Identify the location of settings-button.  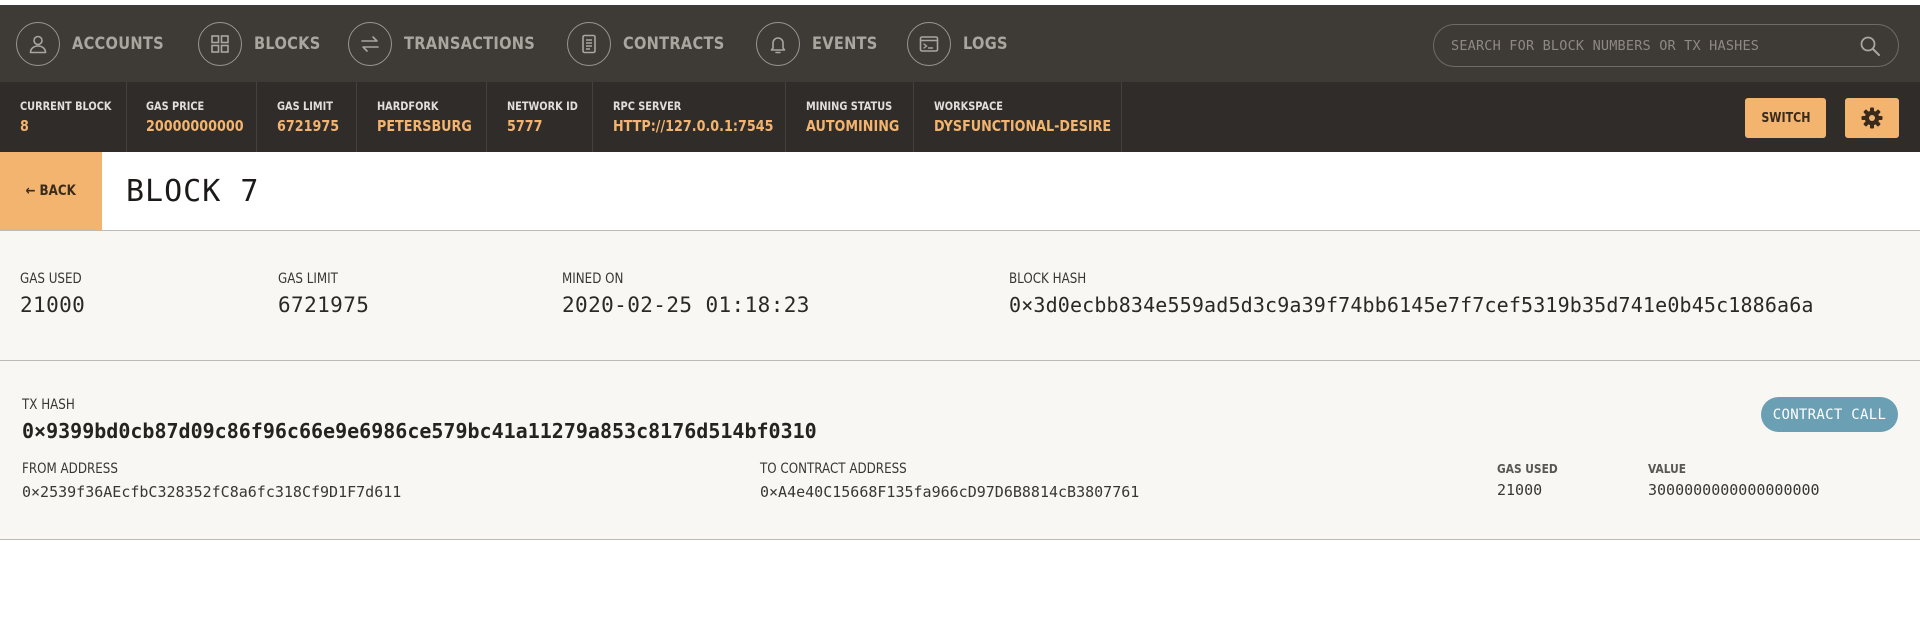
(1872, 118).